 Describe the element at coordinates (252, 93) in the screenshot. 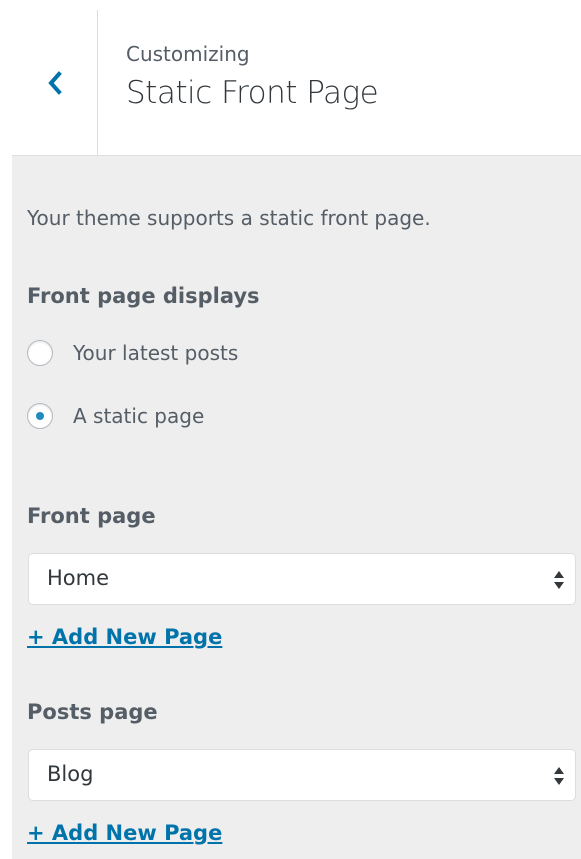

I see `page-title: Static Front Page` at that location.